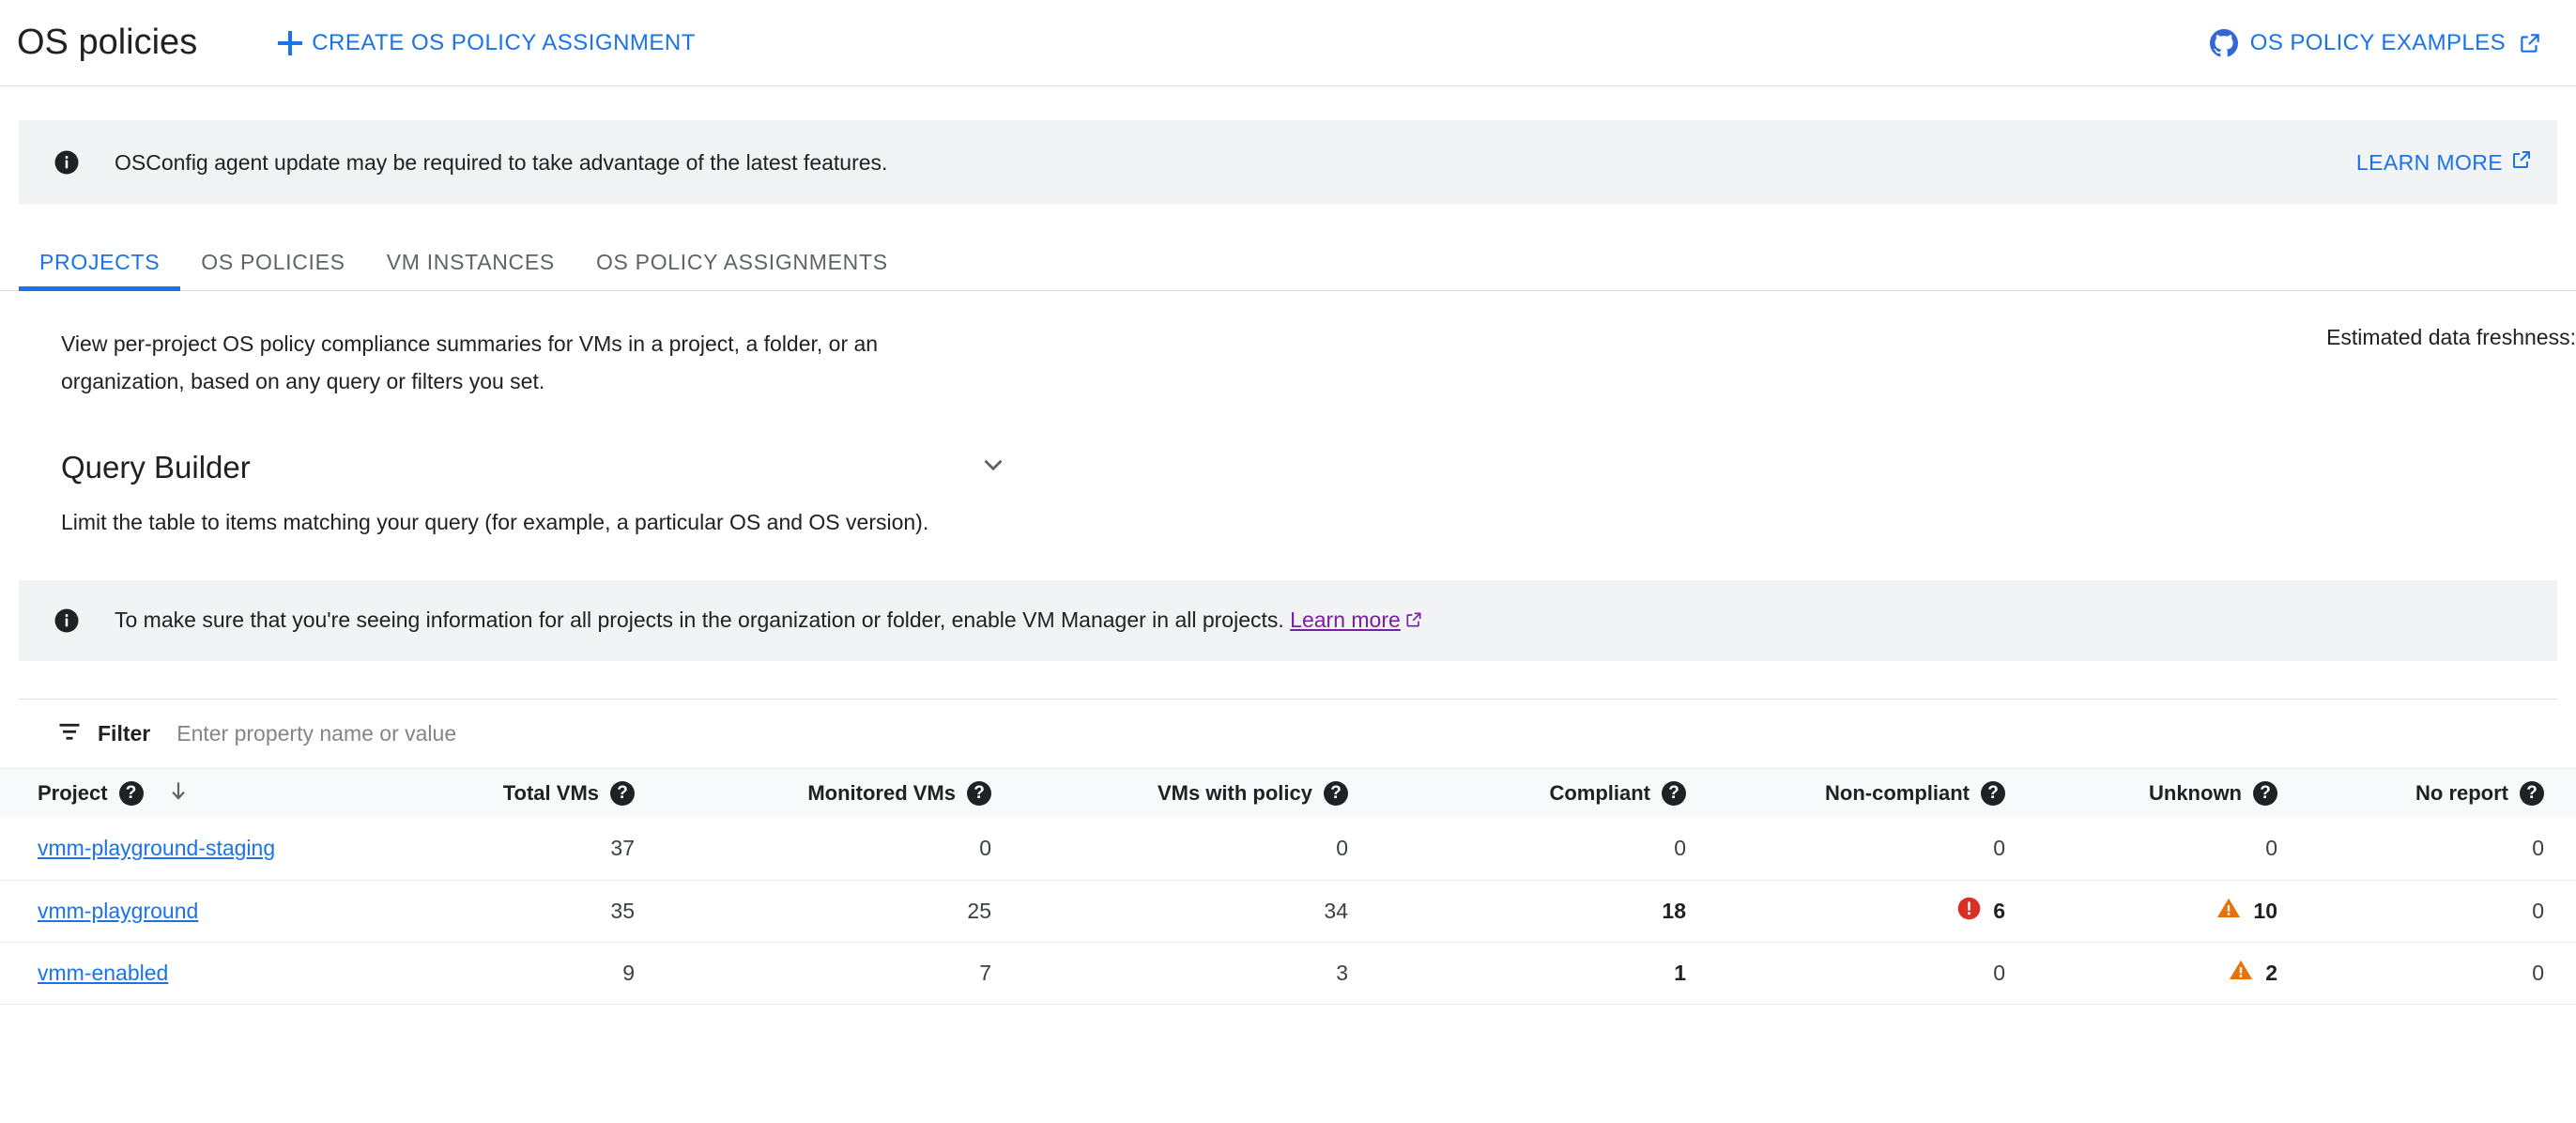  Describe the element at coordinates (69, 733) in the screenshot. I see `filter-icon` at that location.